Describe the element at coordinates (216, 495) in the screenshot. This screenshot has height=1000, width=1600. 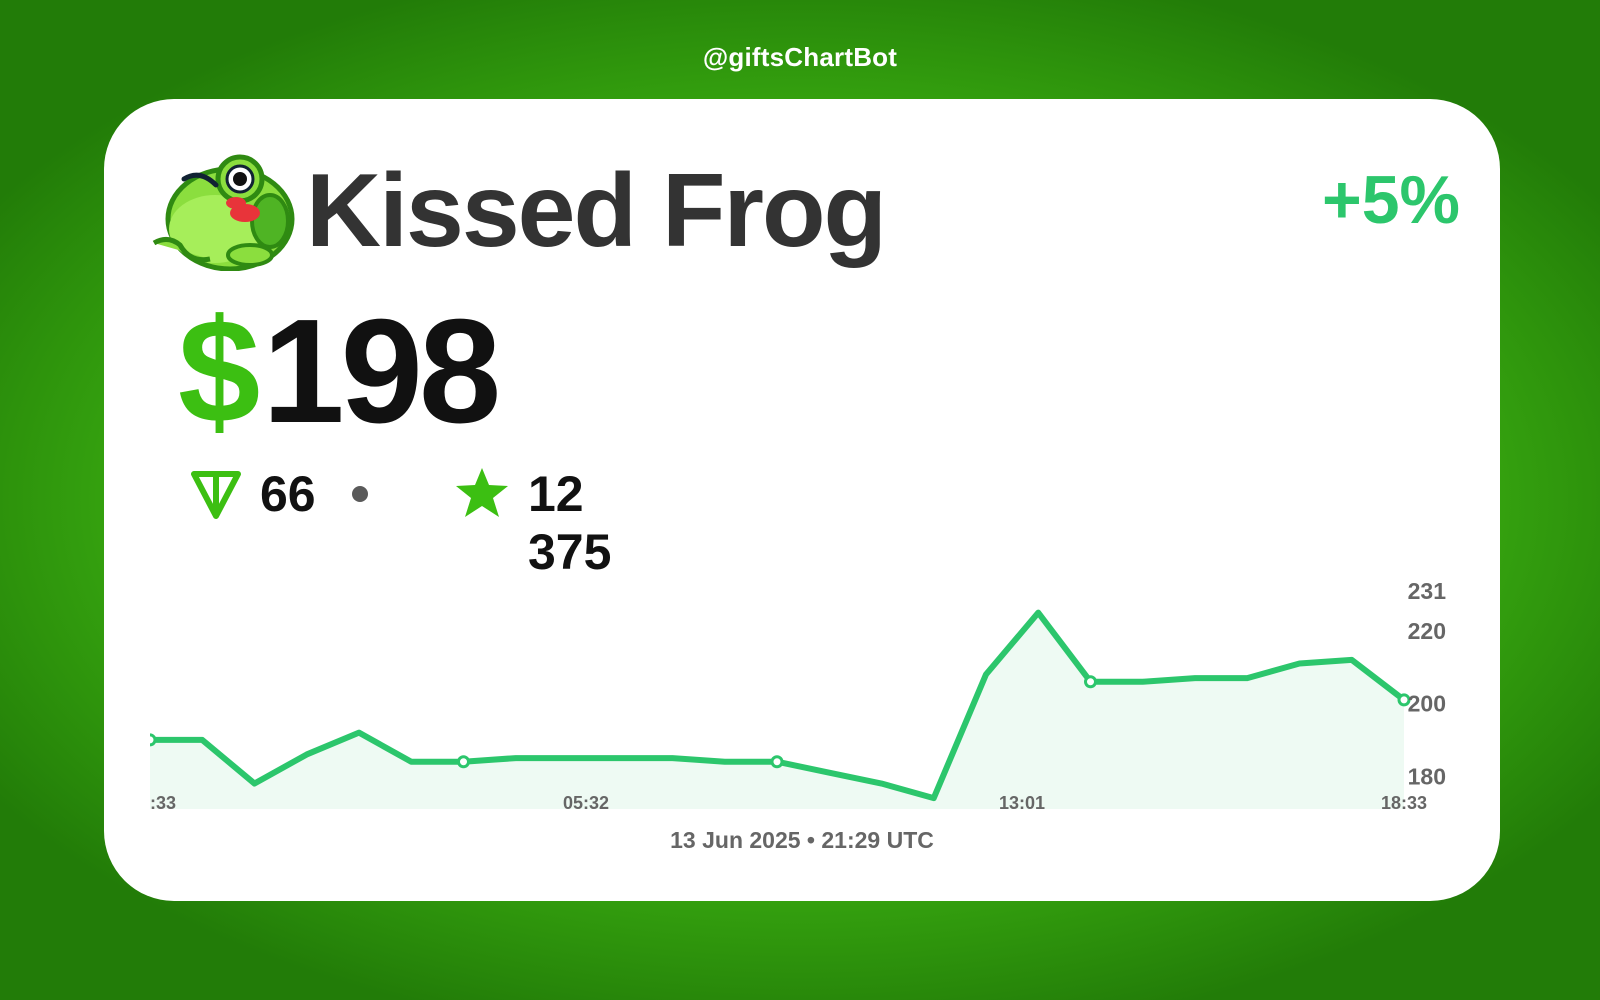
I see `ton-icon` at that location.